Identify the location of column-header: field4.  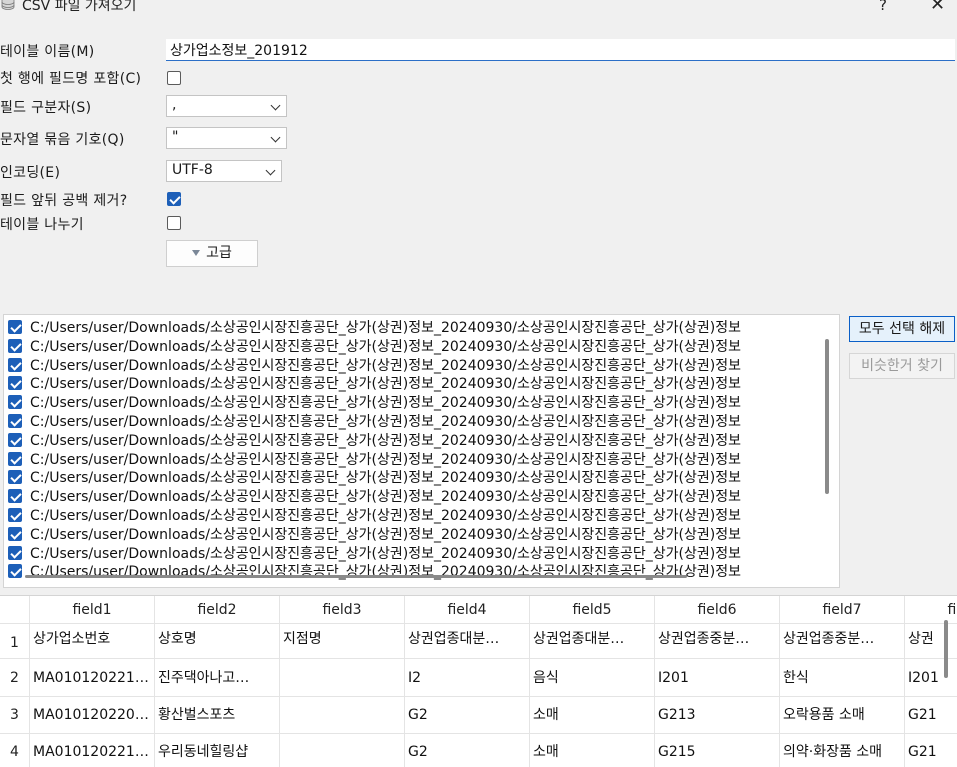
(467, 610).